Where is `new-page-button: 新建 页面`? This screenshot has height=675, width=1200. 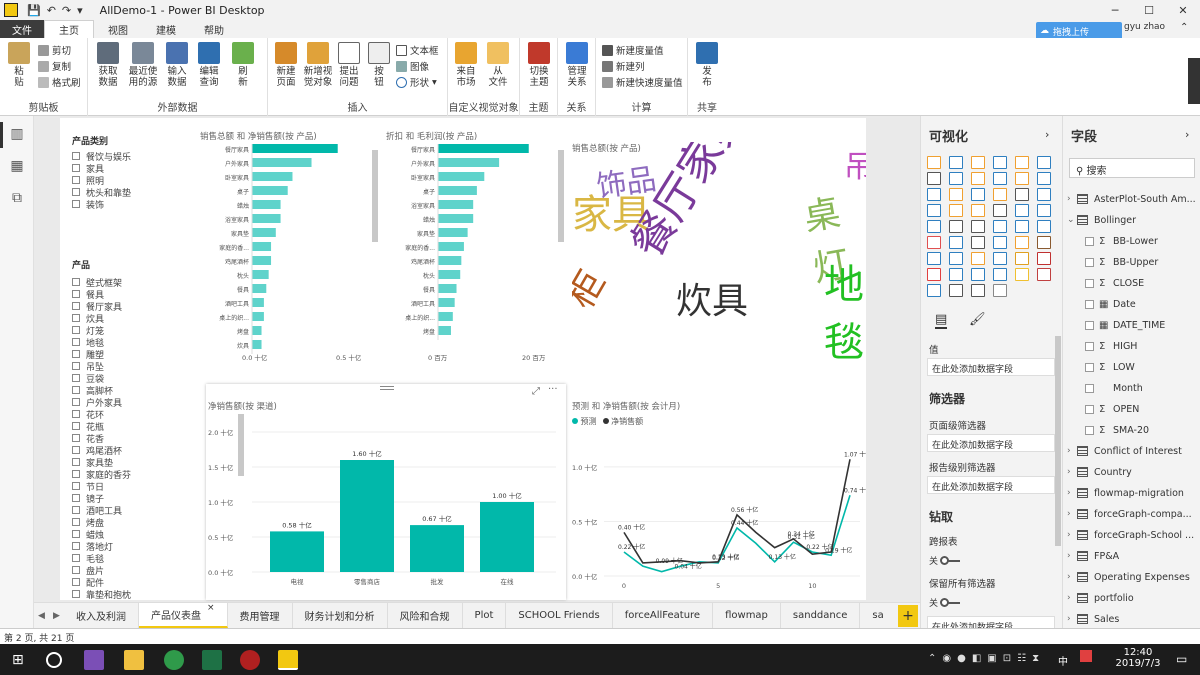 new-page-button: 新建 页面 is located at coordinates (286, 65).